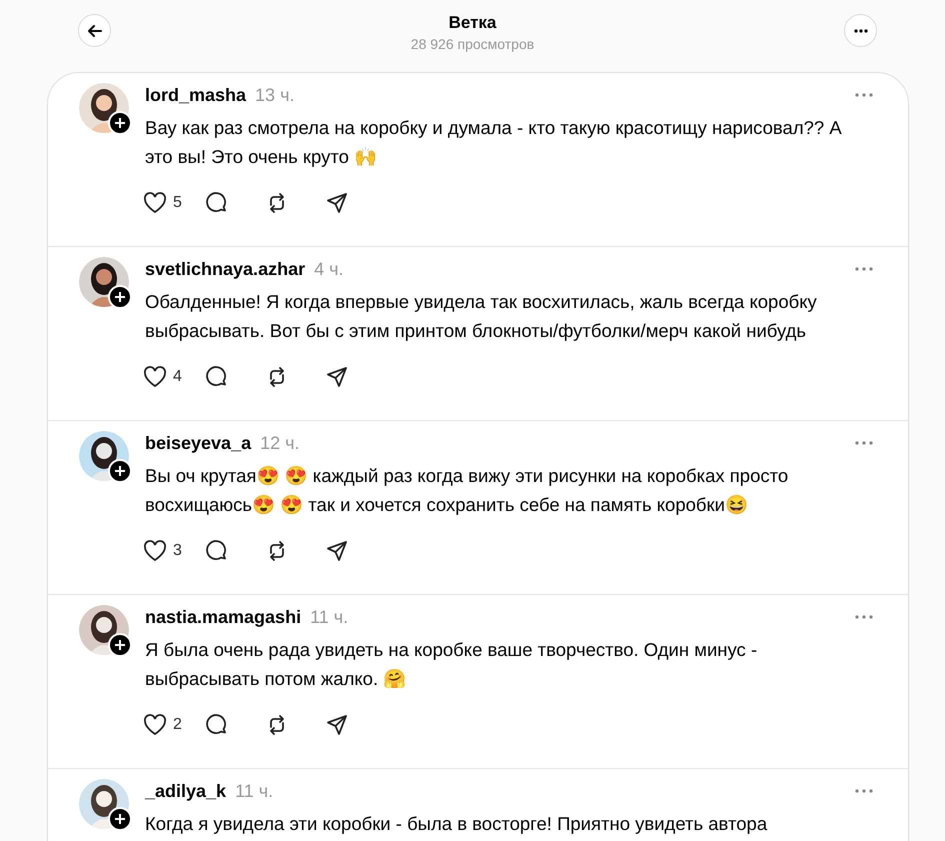  What do you see at coordinates (494, 142) in the screenshot?
I see `comment-text: Вау как раз смотрела на коробку и думала - кто такую красотищу нарисовал?? А это вы! Это очень круто 🙌` at bounding box center [494, 142].